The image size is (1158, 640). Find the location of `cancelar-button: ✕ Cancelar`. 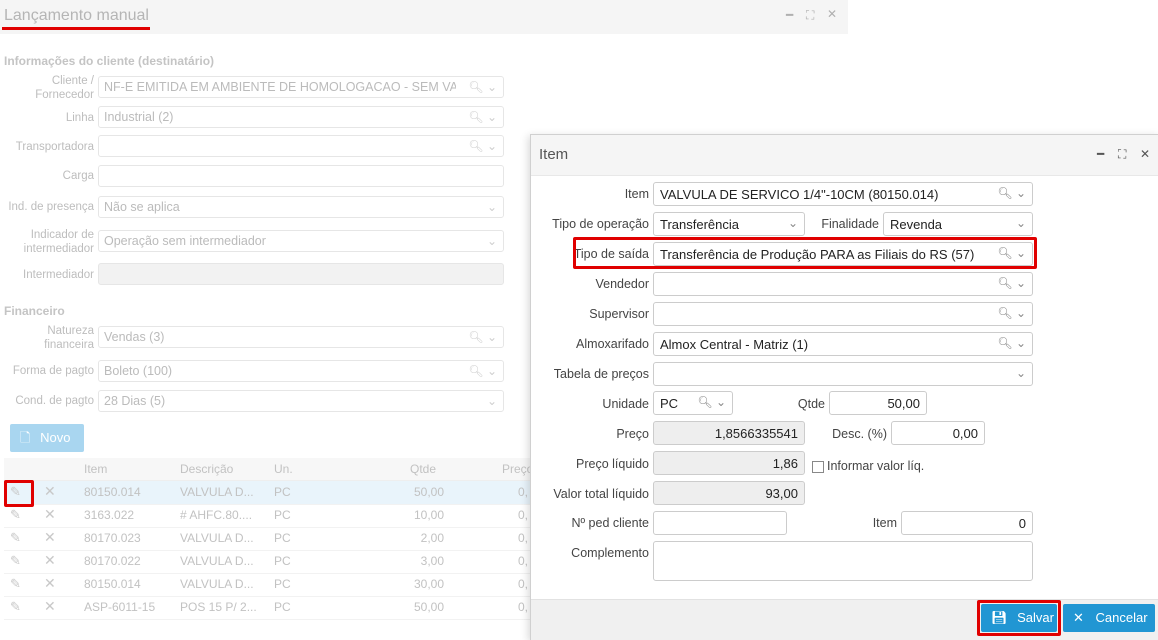

cancelar-button: ✕ Cancelar is located at coordinates (1109, 618).